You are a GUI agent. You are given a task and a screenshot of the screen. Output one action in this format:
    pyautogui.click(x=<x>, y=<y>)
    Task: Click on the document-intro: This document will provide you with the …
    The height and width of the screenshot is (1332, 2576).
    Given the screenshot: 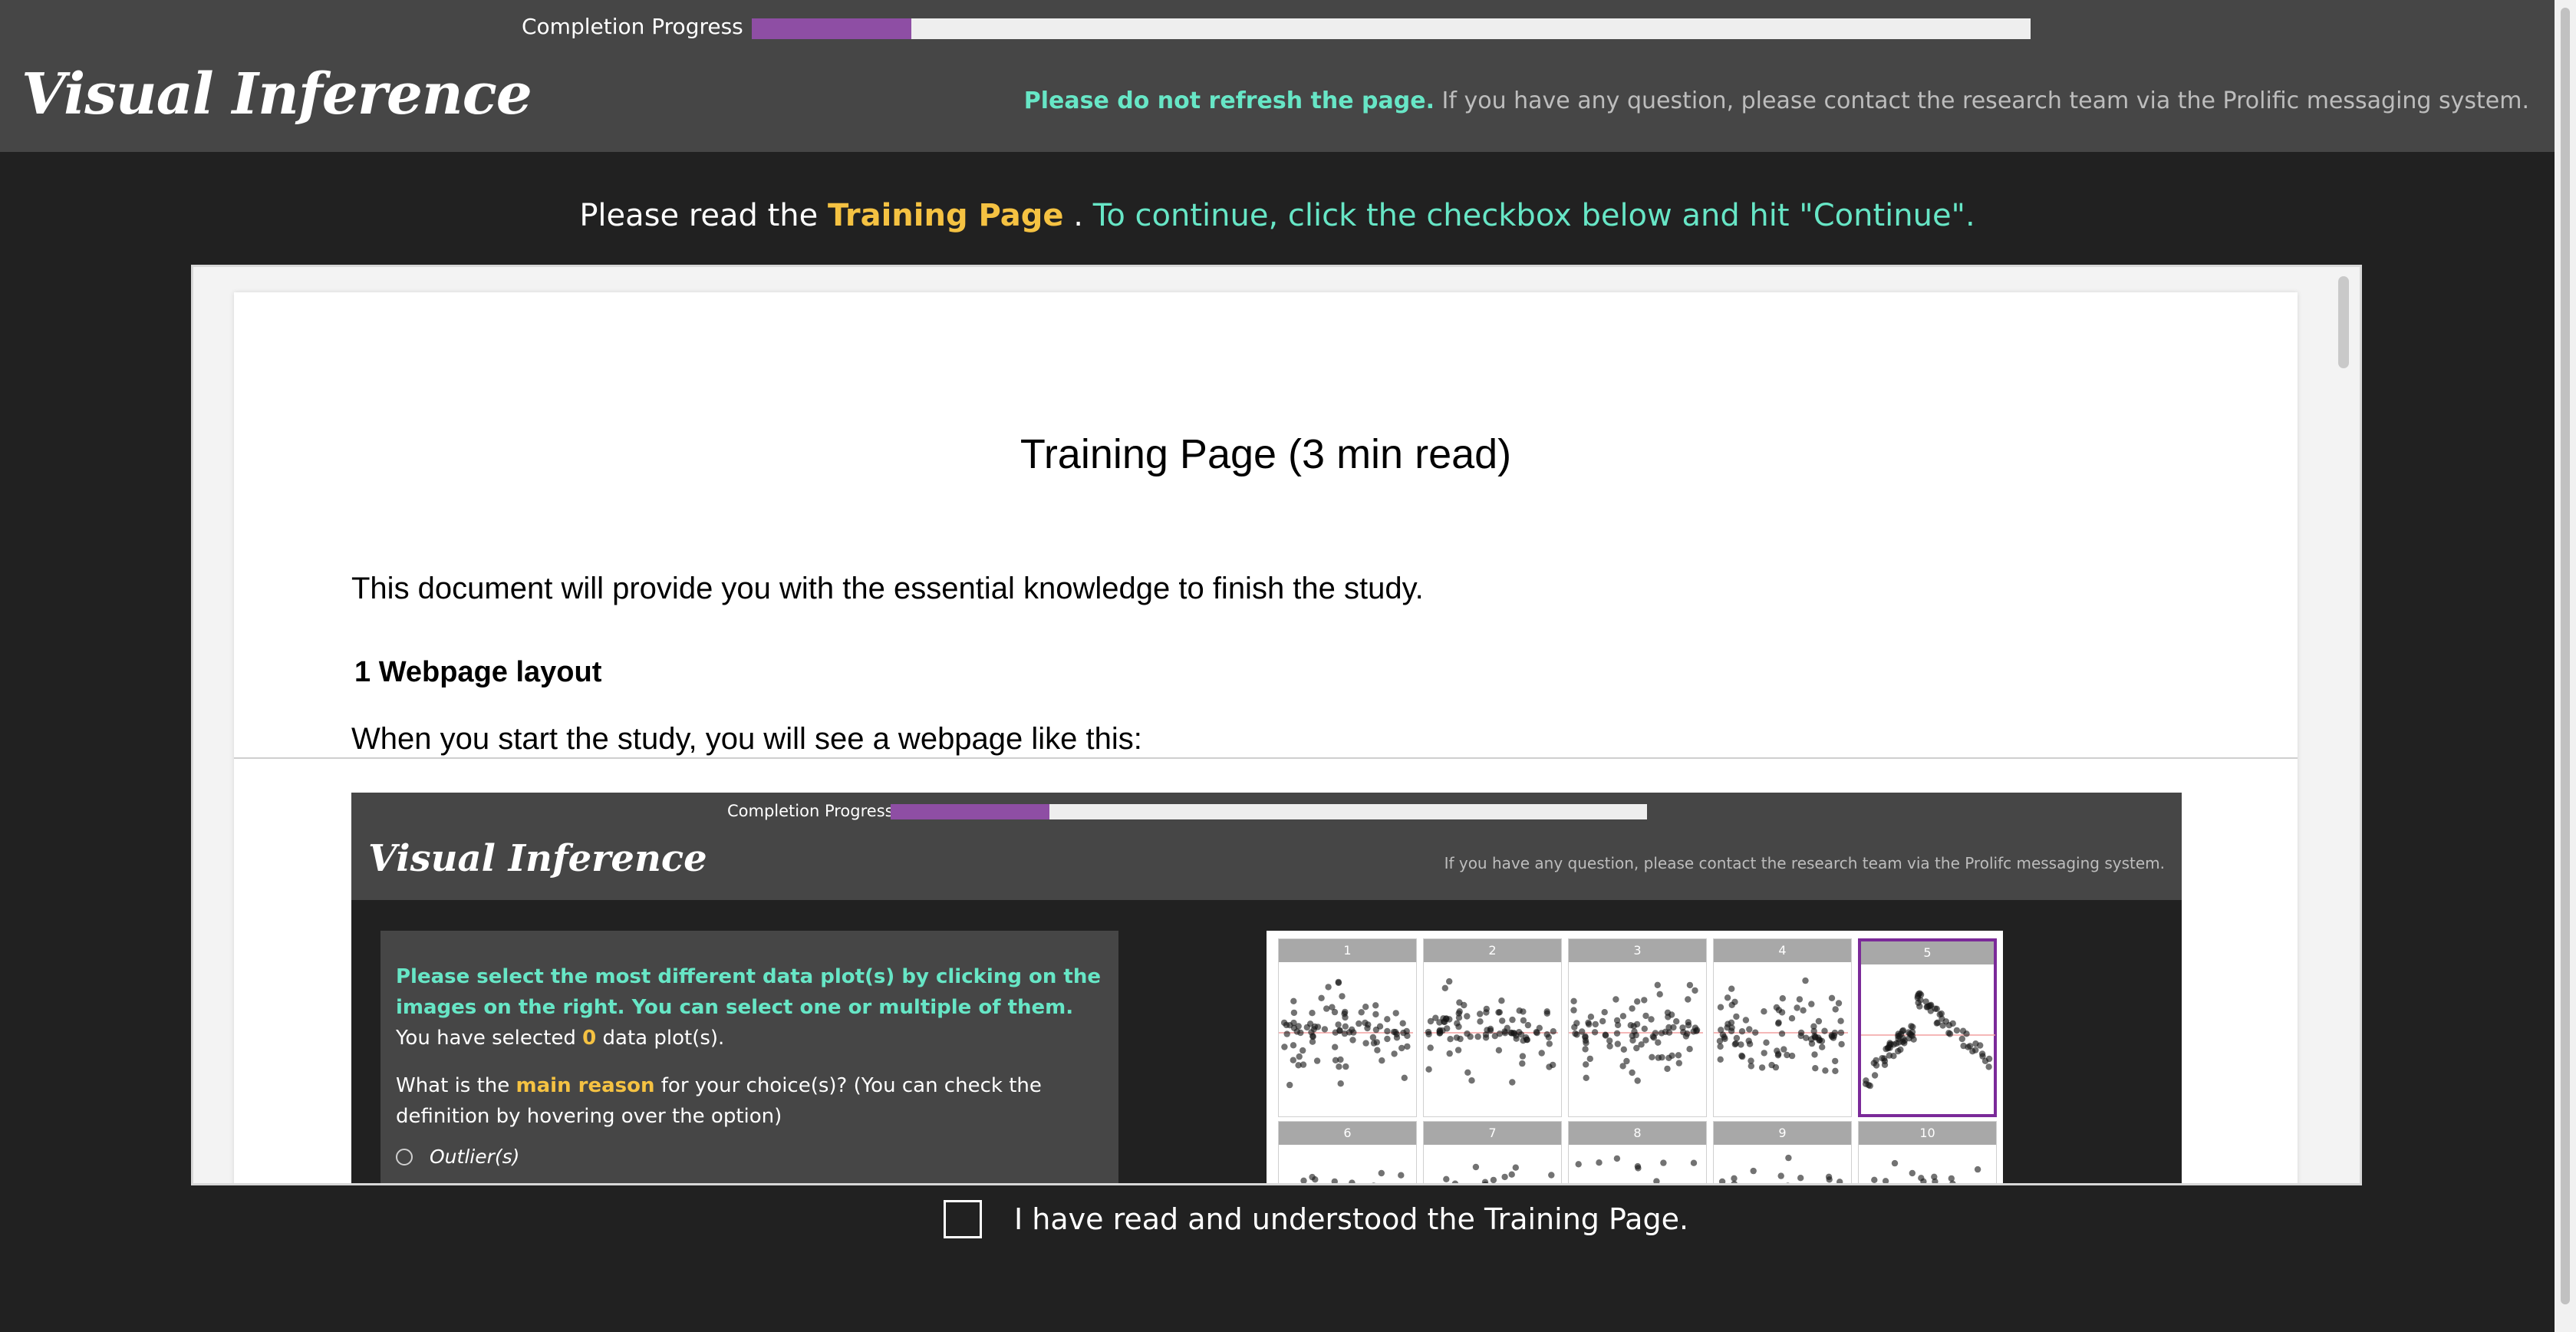 What is the action you would take?
    pyautogui.click(x=887, y=588)
    